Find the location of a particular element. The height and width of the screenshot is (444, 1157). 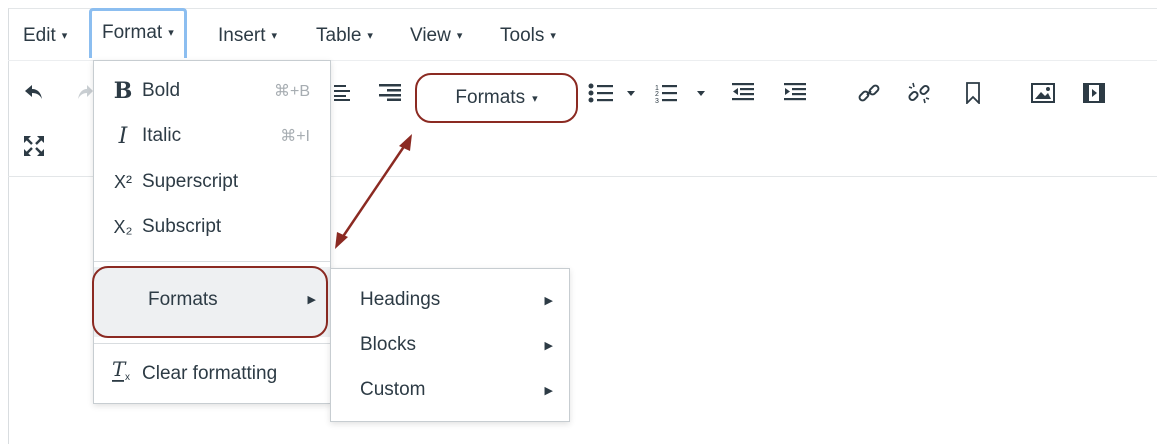

menu-format: Format ▾ is located at coordinates (138, 33).